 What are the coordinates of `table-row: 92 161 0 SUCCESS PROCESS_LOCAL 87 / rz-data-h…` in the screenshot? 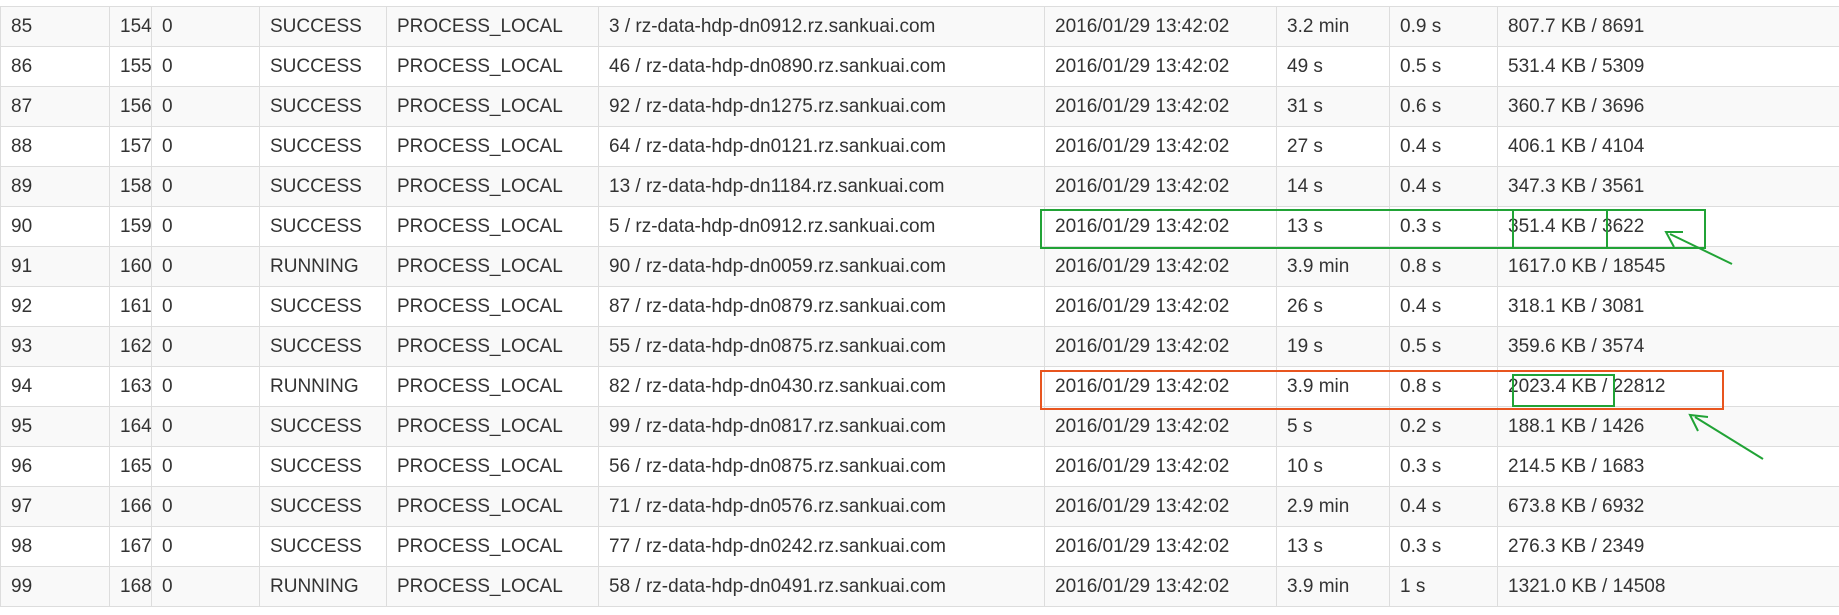 It's located at (919, 306).